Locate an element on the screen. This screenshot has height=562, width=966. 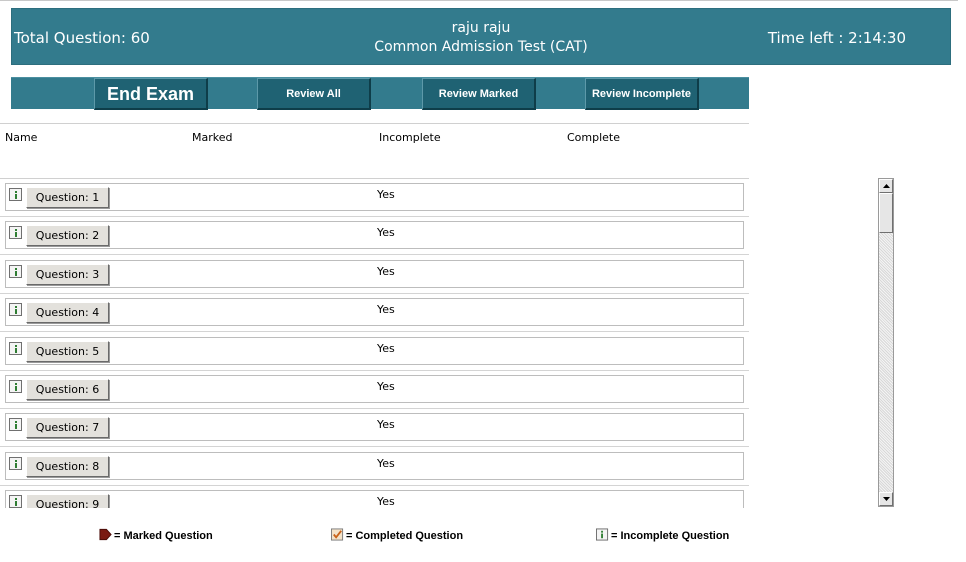
marked-flag-icon is located at coordinates (105, 534).